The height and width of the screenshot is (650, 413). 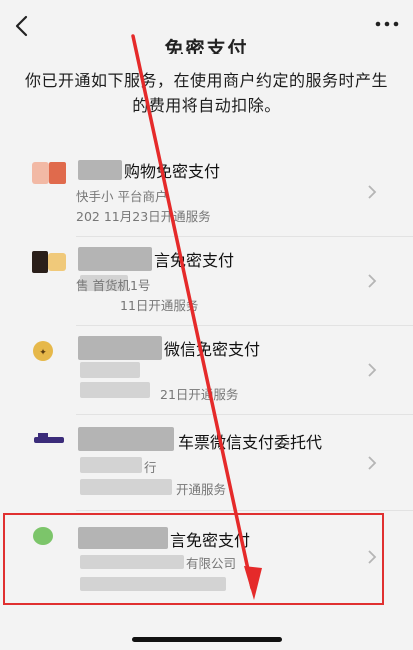 What do you see at coordinates (159, 305) in the screenshot?
I see `service-date: 11日开通服务` at bounding box center [159, 305].